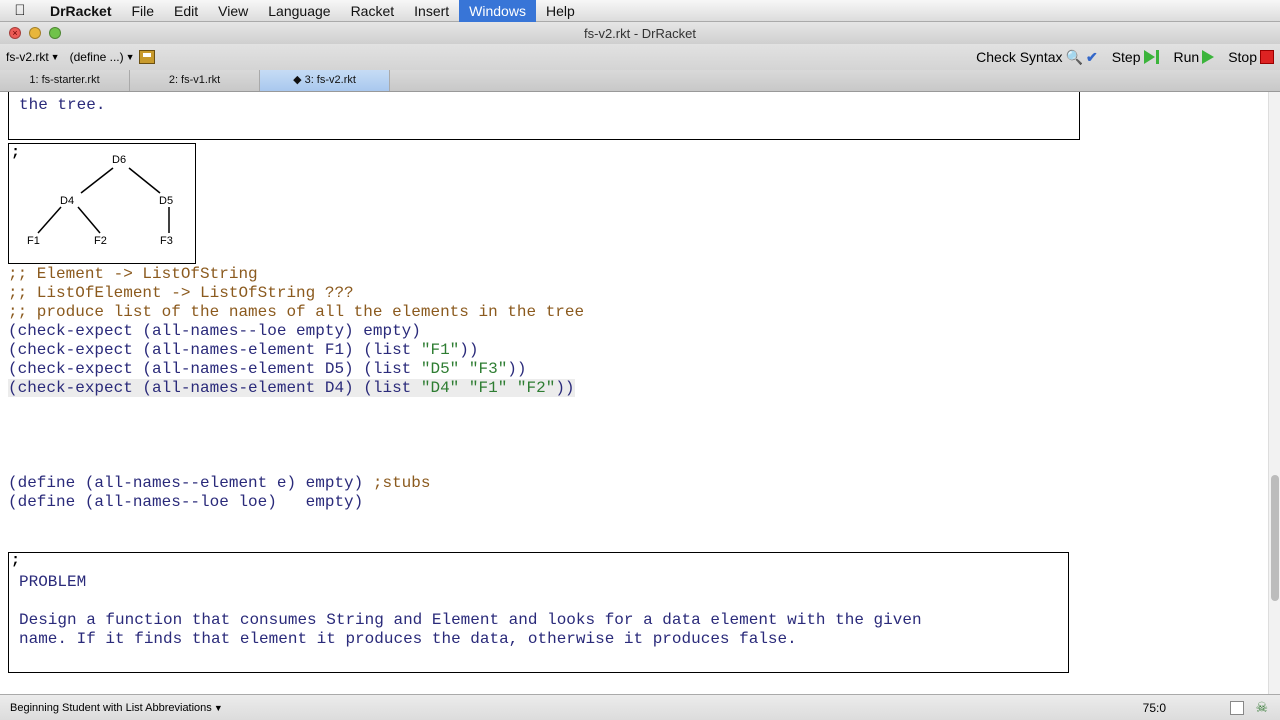 This screenshot has width=1280, height=720. I want to click on tree-diagram-box: ; D6 D4 D5 F1 F2 F3, so click(102, 203).